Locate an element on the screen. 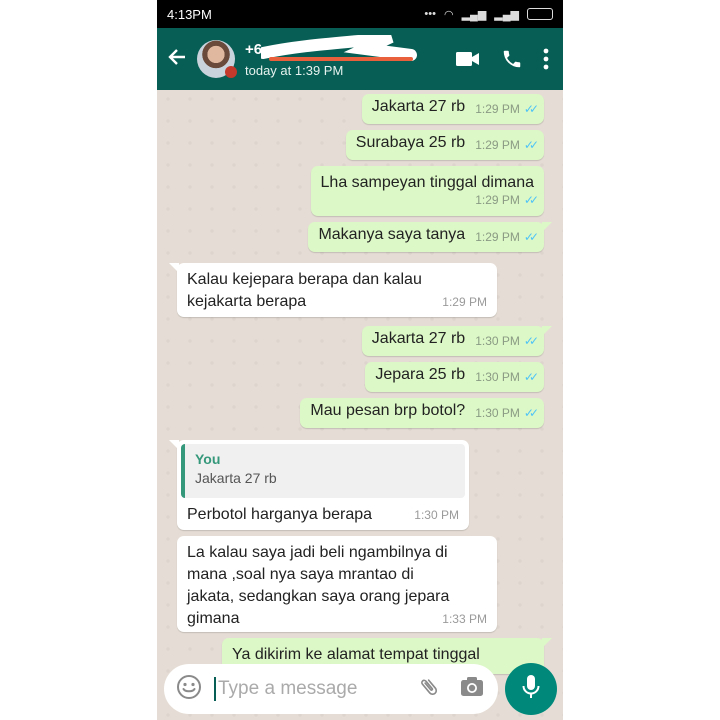 This screenshot has width=720, height=720. message-text-line: Kalau kejepara berapa dan kalau is located at coordinates (304, 279).